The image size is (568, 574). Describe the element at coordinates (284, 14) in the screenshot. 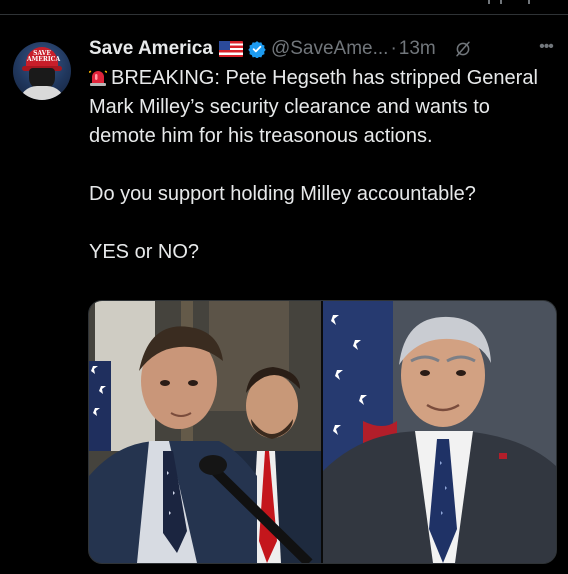

I see `divider` at that location.